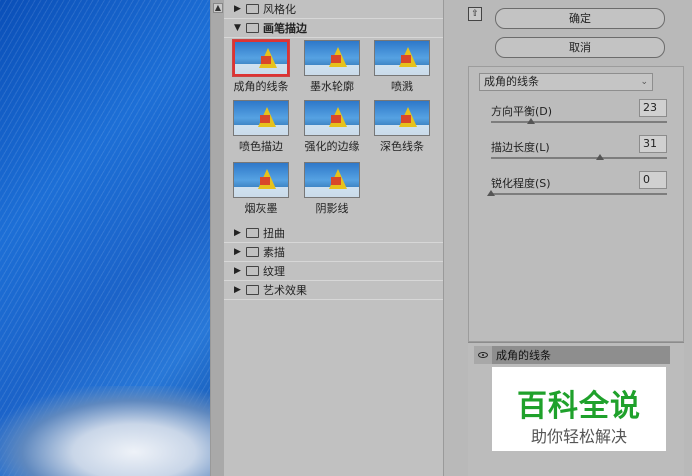 Image resolution: width=692 pixels, height=476 pixels. I want to click on filter-thumb-label: 深色线条, so click(402, 146).